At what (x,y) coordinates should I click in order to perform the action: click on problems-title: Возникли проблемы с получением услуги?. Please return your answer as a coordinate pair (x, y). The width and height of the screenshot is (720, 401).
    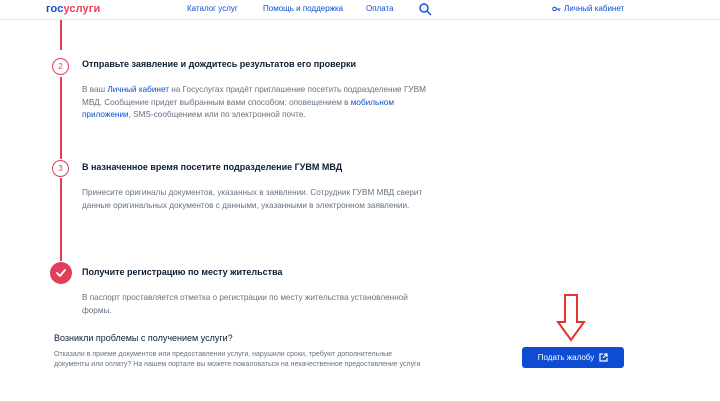
    Looking at the image, I should click on (143, 338).